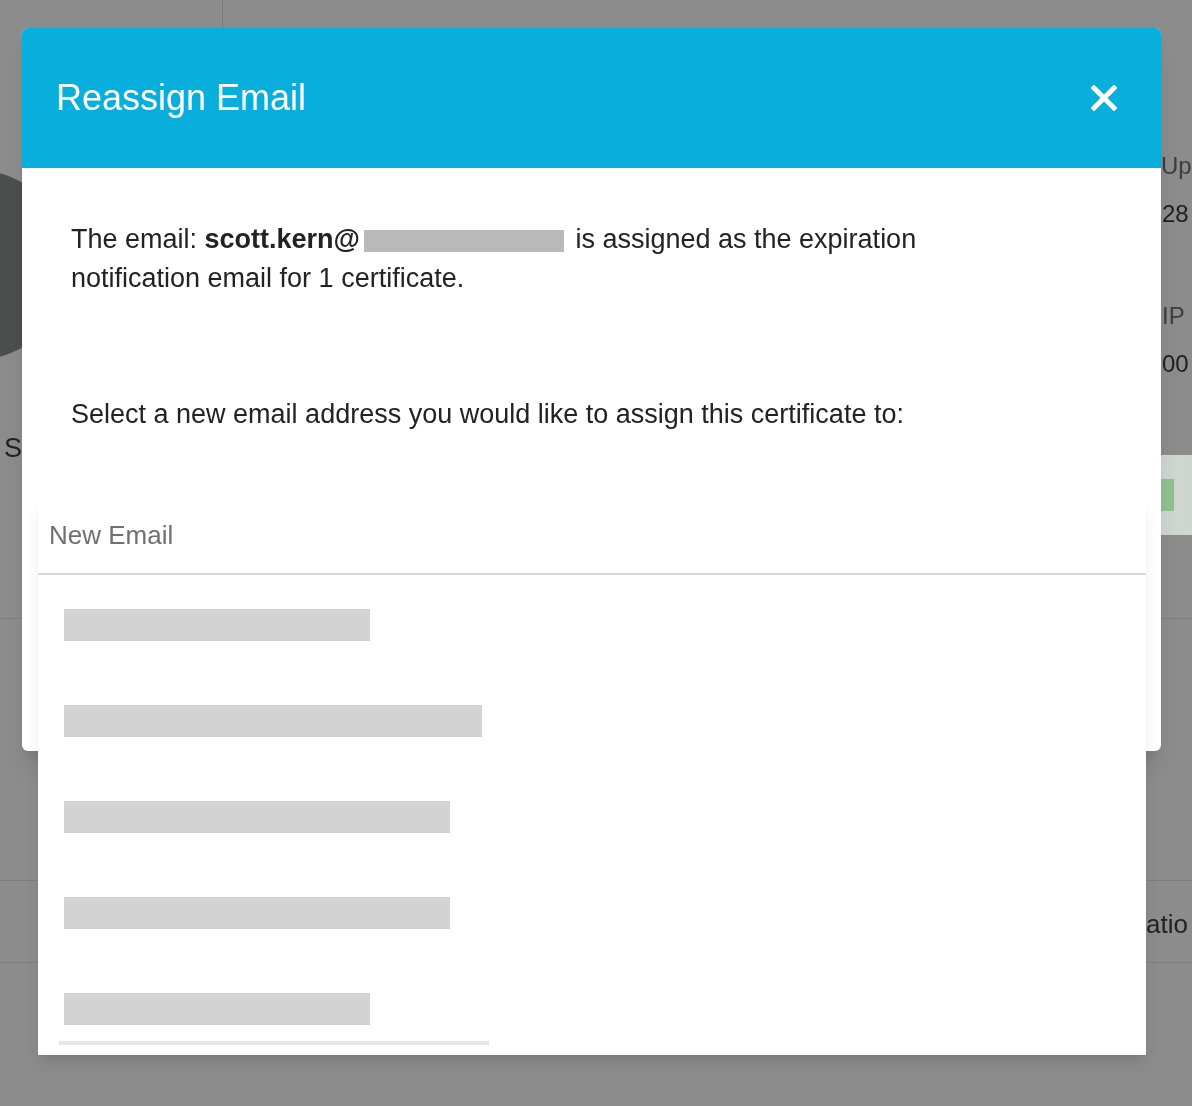 The height and width of the screenshot is (1106, 1192). What do you see at coordinates (1104, 98) in the screenshot?
I see `close-icon` at bounding box center [1104, 98].